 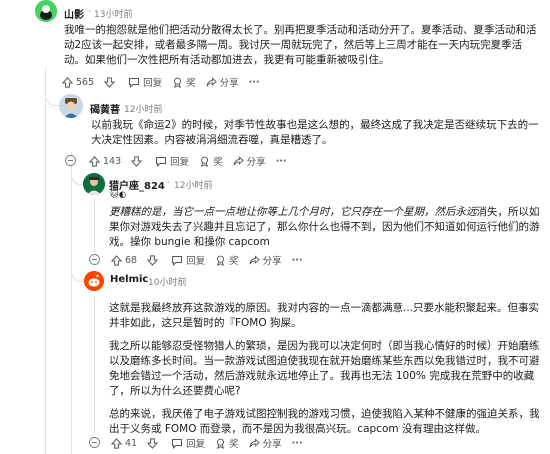 What do you see at coordinates (167, 281) in the screenshot?
I see `comment-timestamp: 10小时前` at bounding box center [167, 281].